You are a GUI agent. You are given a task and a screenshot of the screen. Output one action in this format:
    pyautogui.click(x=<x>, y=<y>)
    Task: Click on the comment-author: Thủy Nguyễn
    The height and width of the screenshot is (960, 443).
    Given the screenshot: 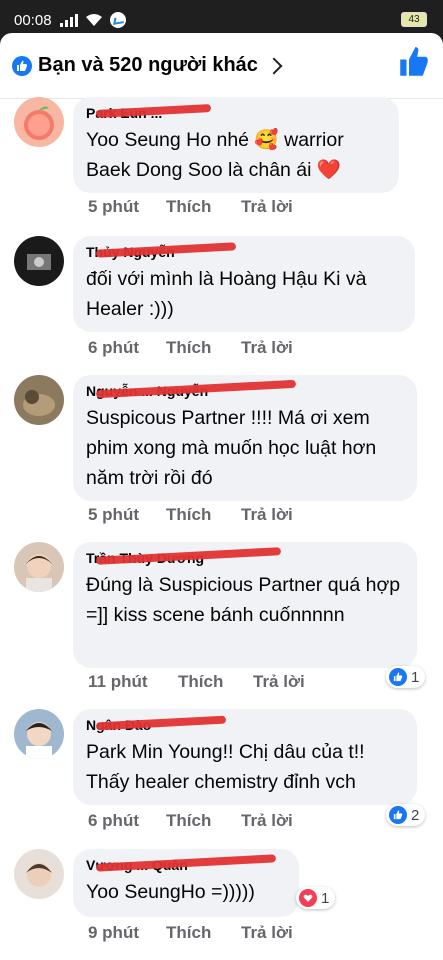 What is the action you would take?
    pyautogui.click(x=244, y=253)
    